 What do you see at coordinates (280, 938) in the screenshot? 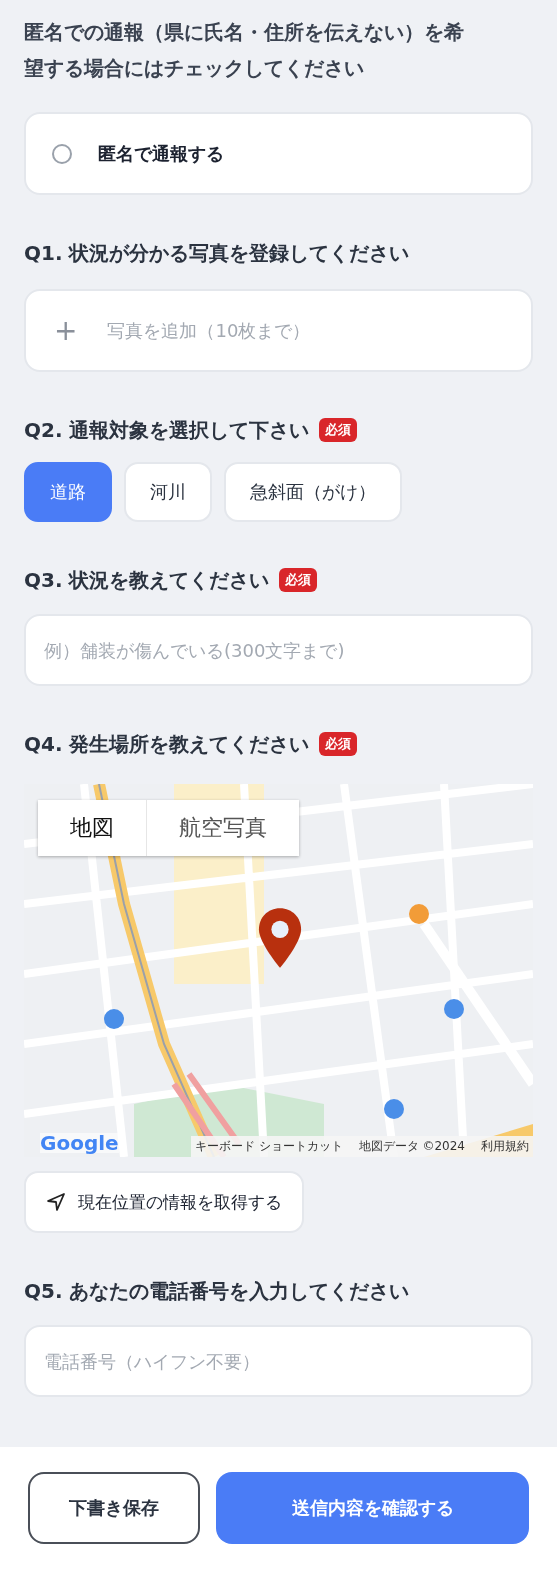
I see `map-pin-icon` at bounding box center [280, 938].